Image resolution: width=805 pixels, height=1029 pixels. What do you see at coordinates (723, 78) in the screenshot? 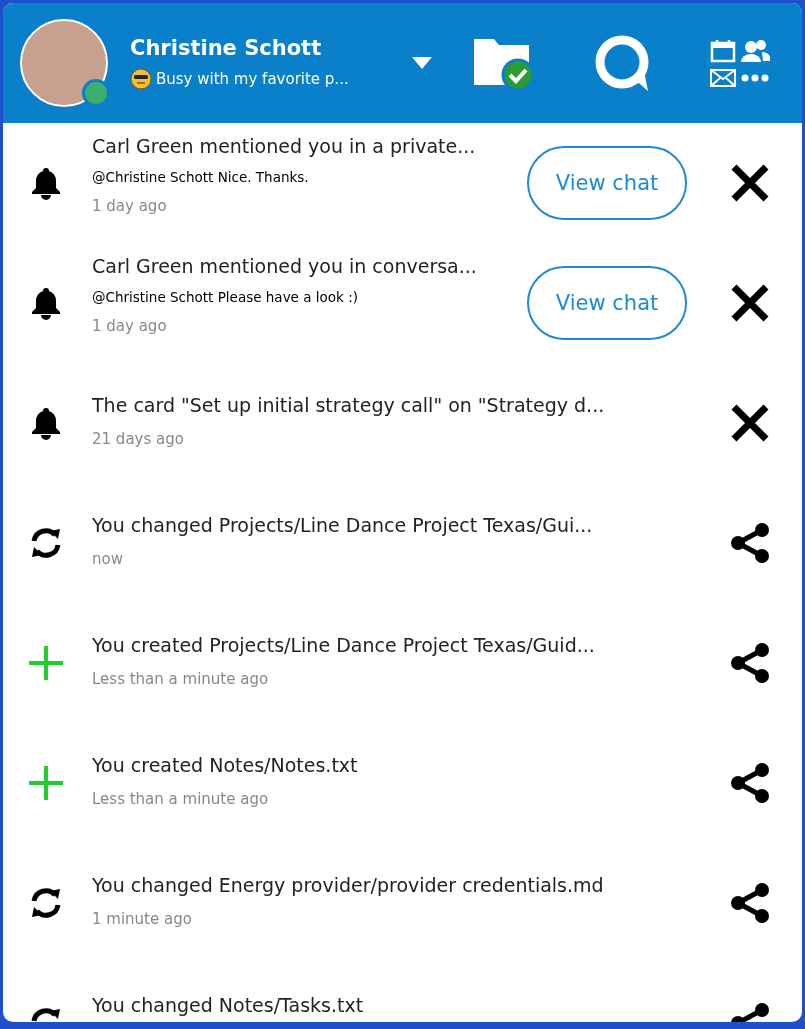
I see `mail-icon` at bounding box center [723, 78].